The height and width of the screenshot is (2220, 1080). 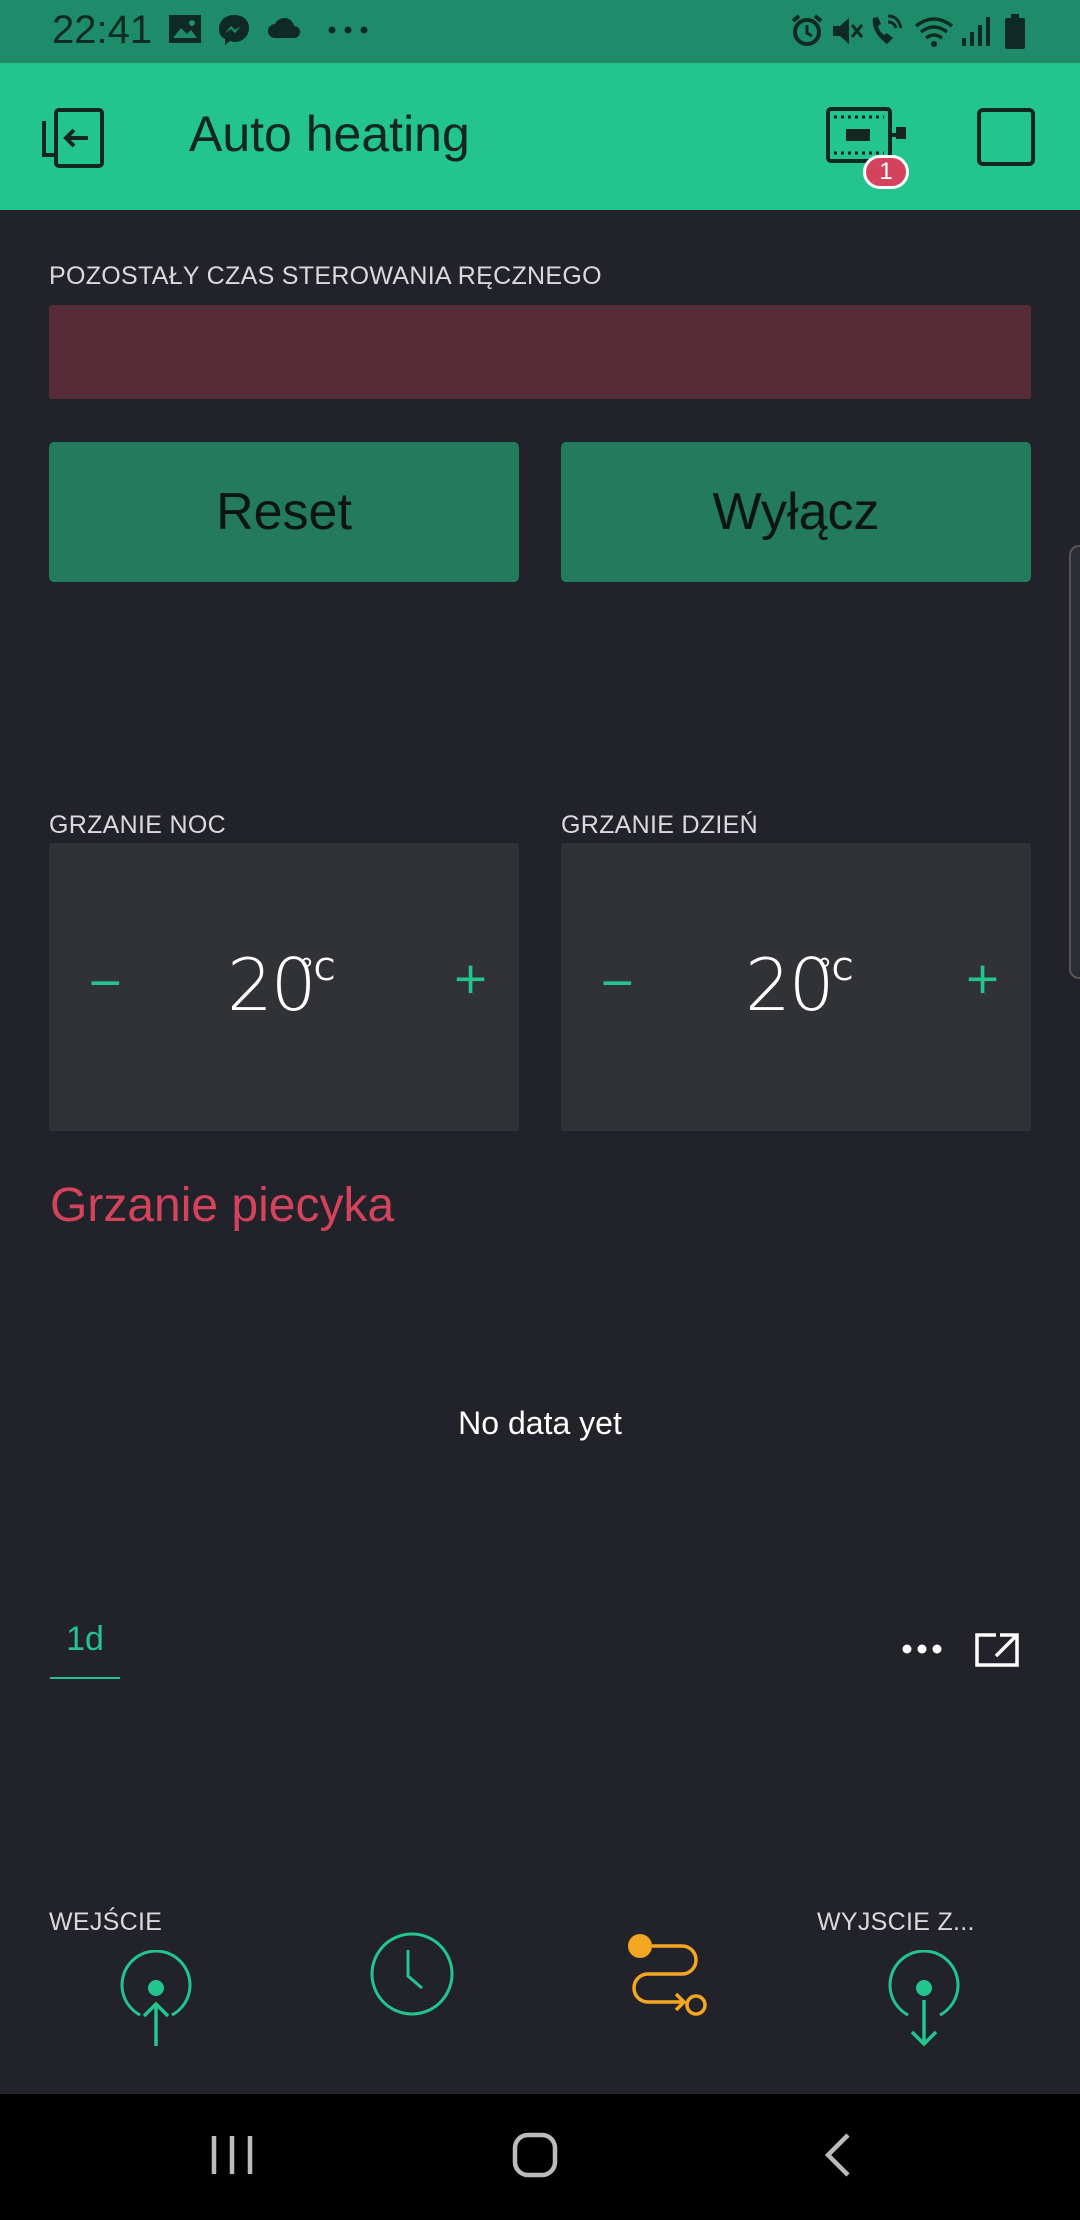 I want to click on chart-title: Grzanie piecyka, so click(x=222, y=1205).